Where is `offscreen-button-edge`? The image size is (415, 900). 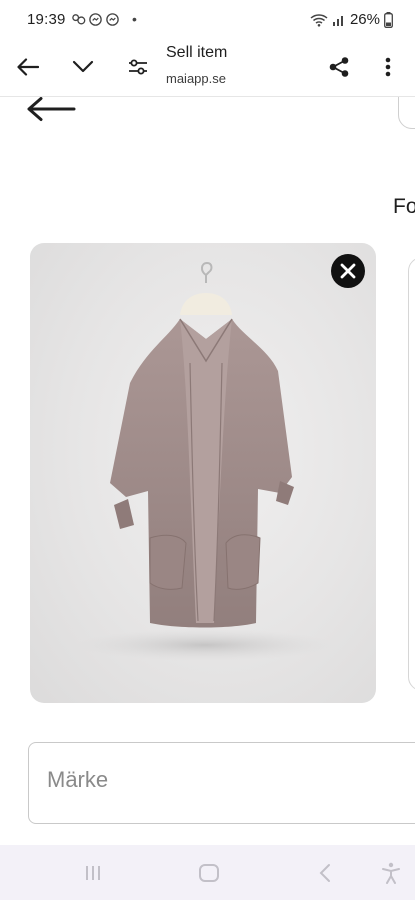 offscreen-button-edge is located at coordinates (406, 113).